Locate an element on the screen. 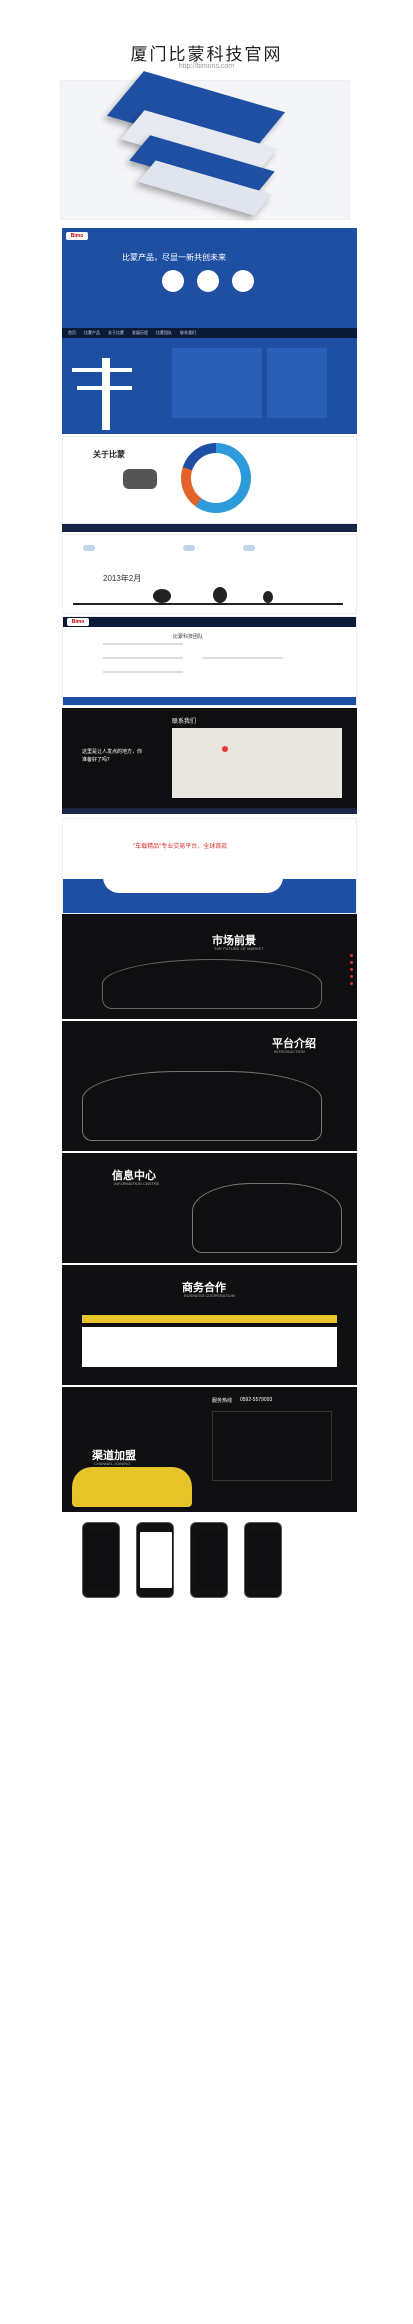 Image resolution: width=413 pixels, height=2324 pixels. nav-item-about: 关于比蒙 is located at coordinates (116, 333).